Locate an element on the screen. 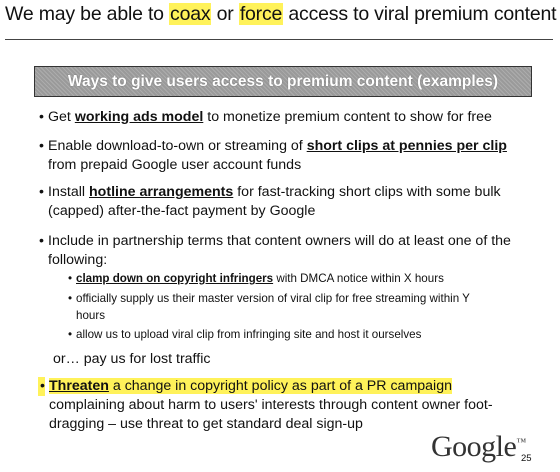 The height and width of the screenshot is (472, 560). emphasis-threaten: Threaten is located at coordinates (79, 386).